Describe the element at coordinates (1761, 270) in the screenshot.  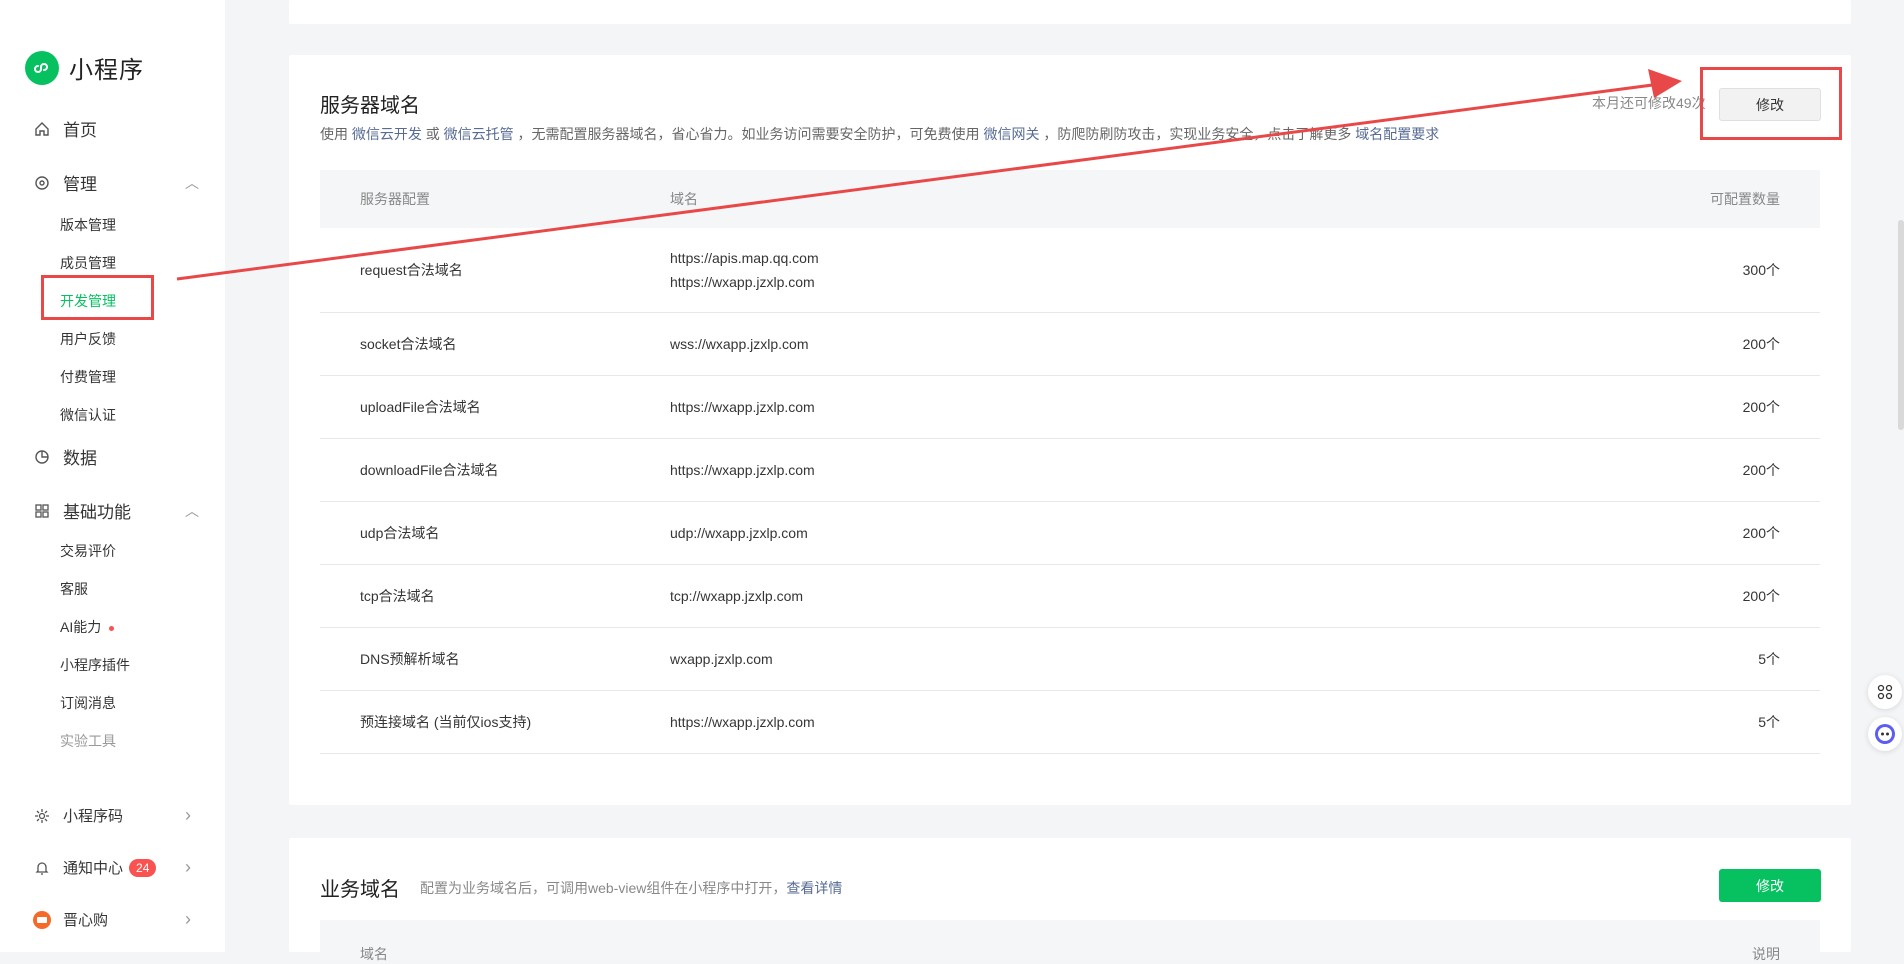
I see `row-count: 300个` at that location.